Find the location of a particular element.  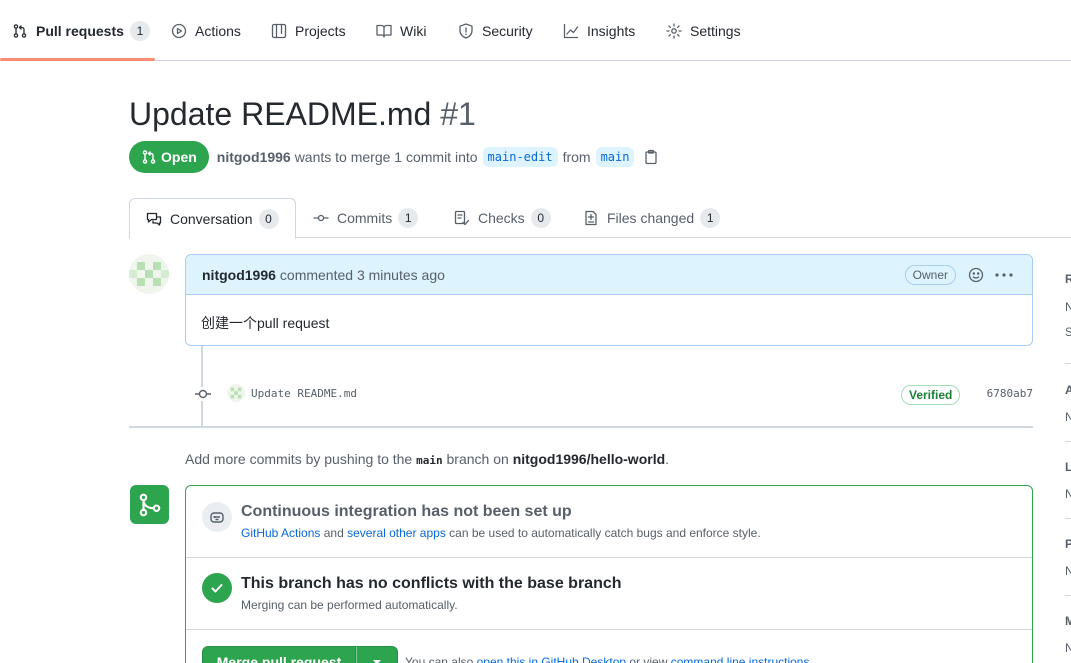

commit-message: Update README.md is located at coordinates (304, 393).